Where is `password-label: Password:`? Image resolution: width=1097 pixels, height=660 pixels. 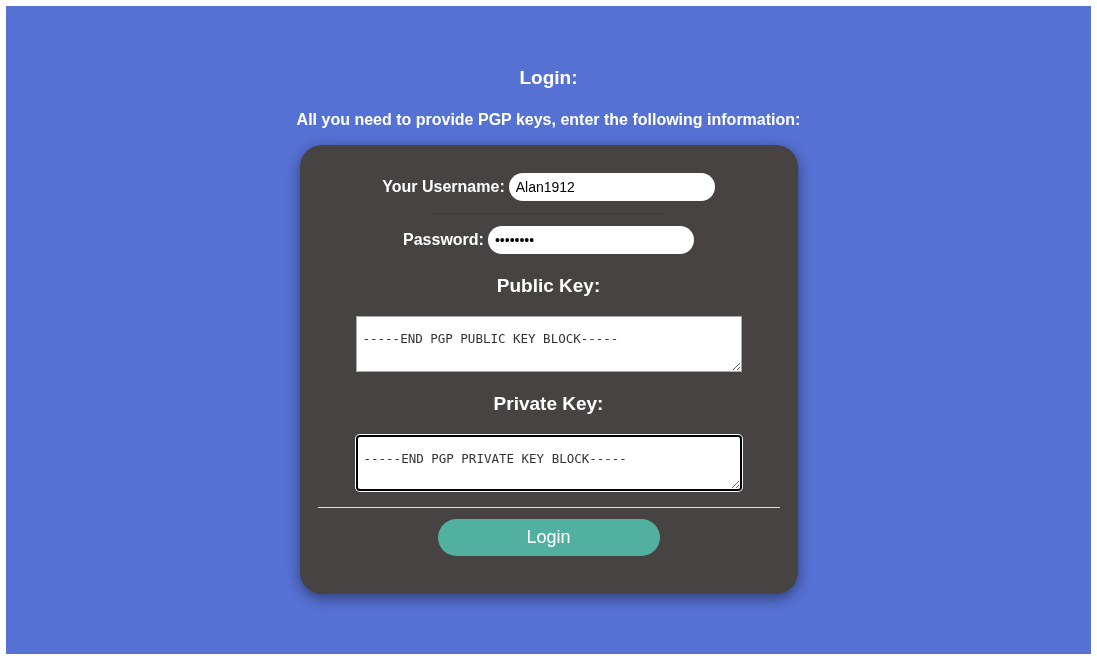
password-label: Password: is located at coordinates (443, 240).